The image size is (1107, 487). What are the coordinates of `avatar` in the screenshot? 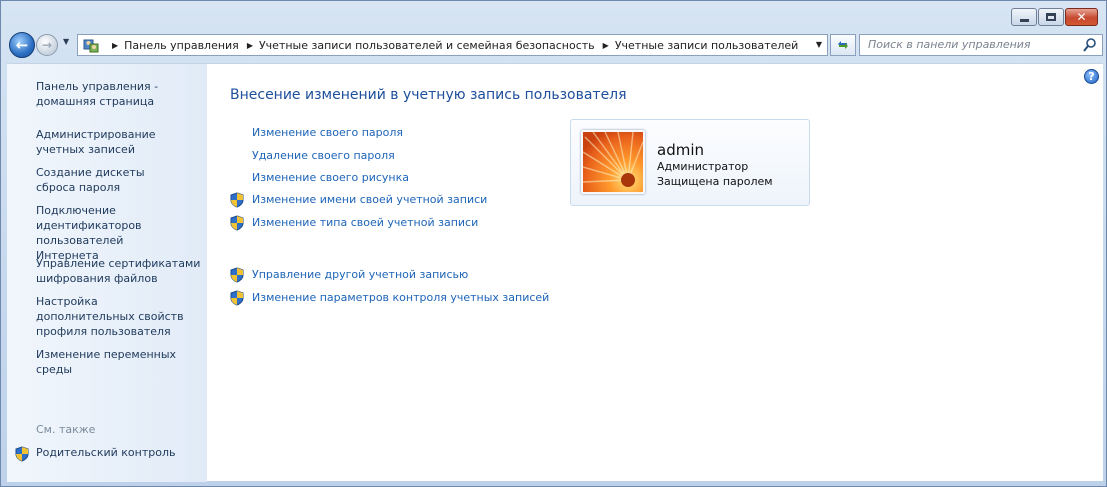 It's located at (613, 162).